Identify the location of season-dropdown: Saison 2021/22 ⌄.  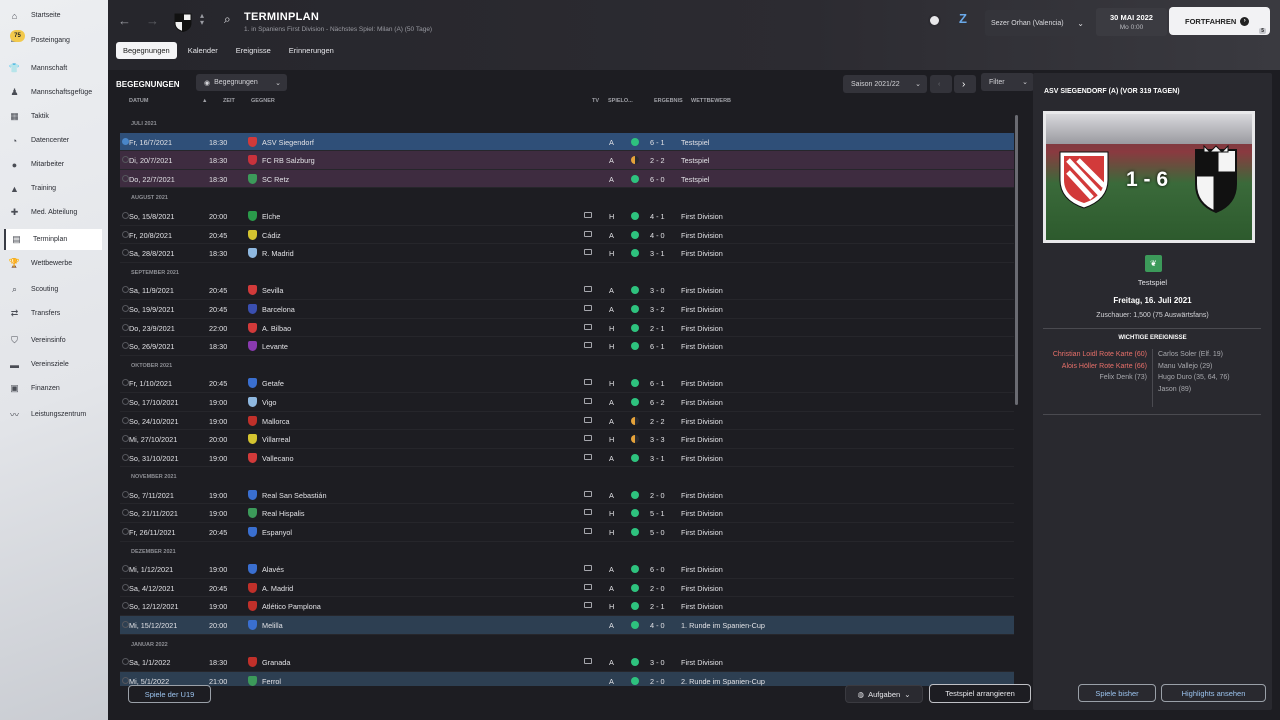
(885, 84).